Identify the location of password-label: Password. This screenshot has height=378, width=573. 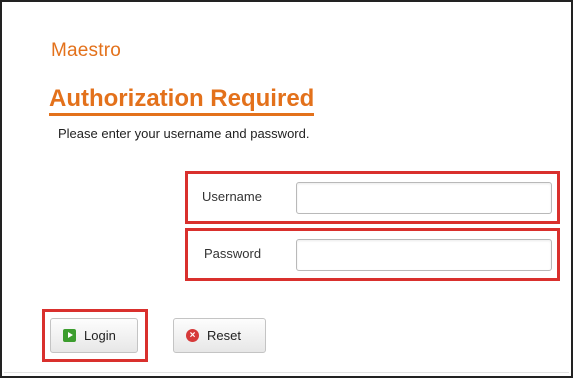
(233, 253).